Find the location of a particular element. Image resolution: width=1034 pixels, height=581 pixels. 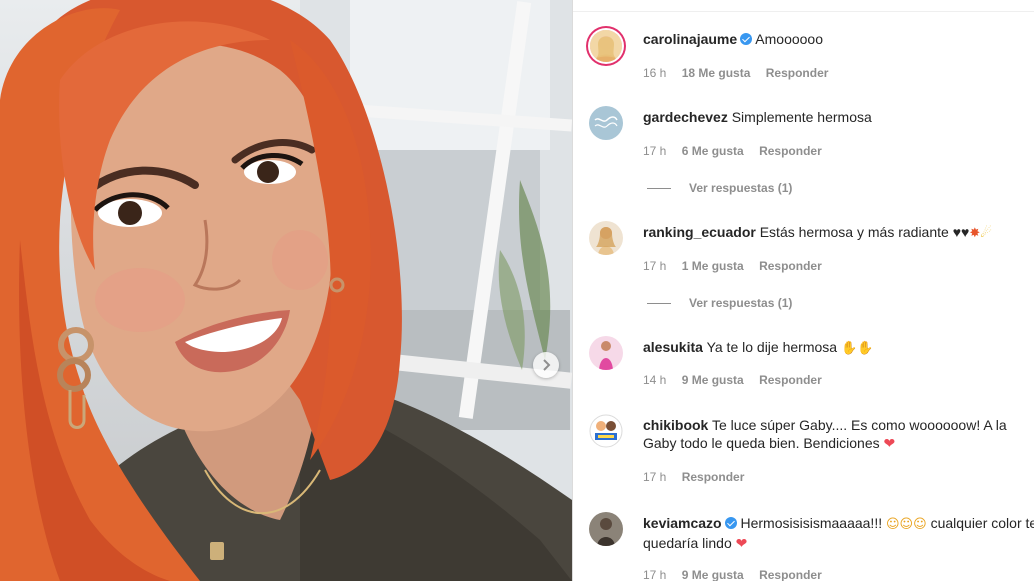

comment-likes: 6 Me gusta is located at coordinates (713, 151).